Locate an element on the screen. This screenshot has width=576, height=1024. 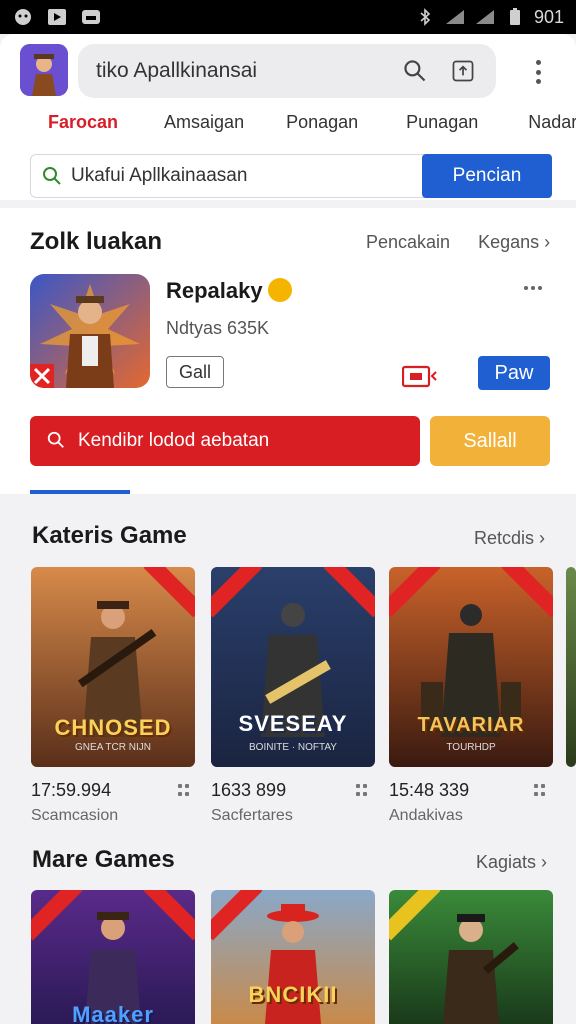
game-card-3: TAVARIAR TOURHDP is located at coordinates (471, 667).